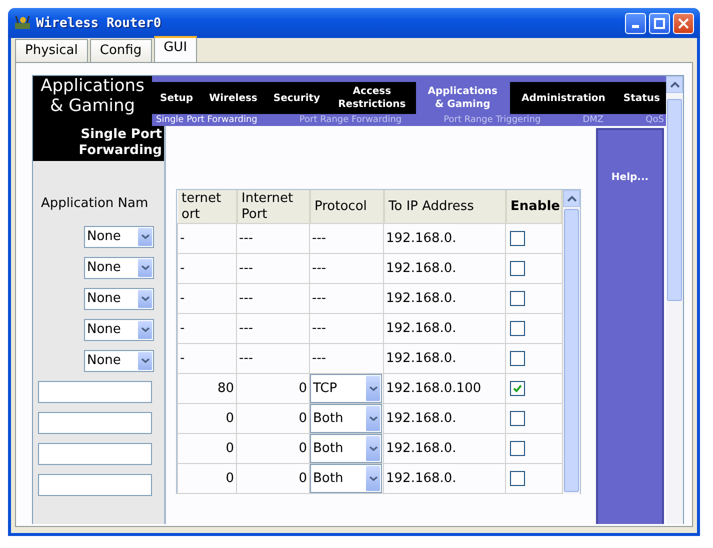 This screenshot has width=713, height=548. I want to click on close-icon, so click(683, 23).